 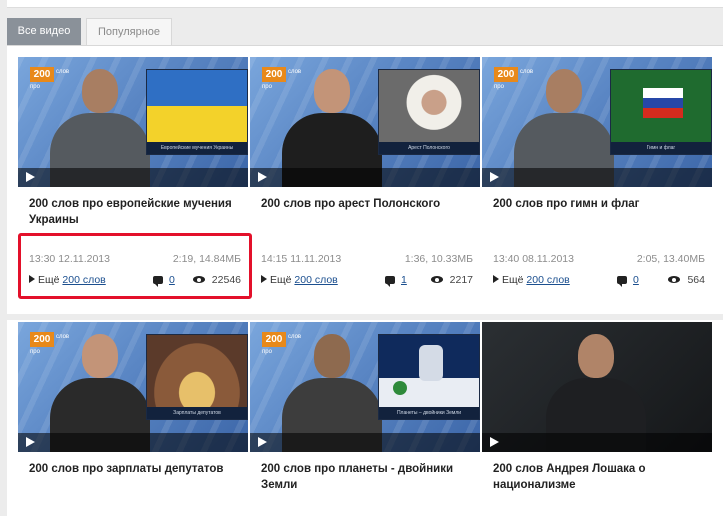 I want to click on video-title: 200 слов про зарплаты депутатов, so click(x=135, y=469).